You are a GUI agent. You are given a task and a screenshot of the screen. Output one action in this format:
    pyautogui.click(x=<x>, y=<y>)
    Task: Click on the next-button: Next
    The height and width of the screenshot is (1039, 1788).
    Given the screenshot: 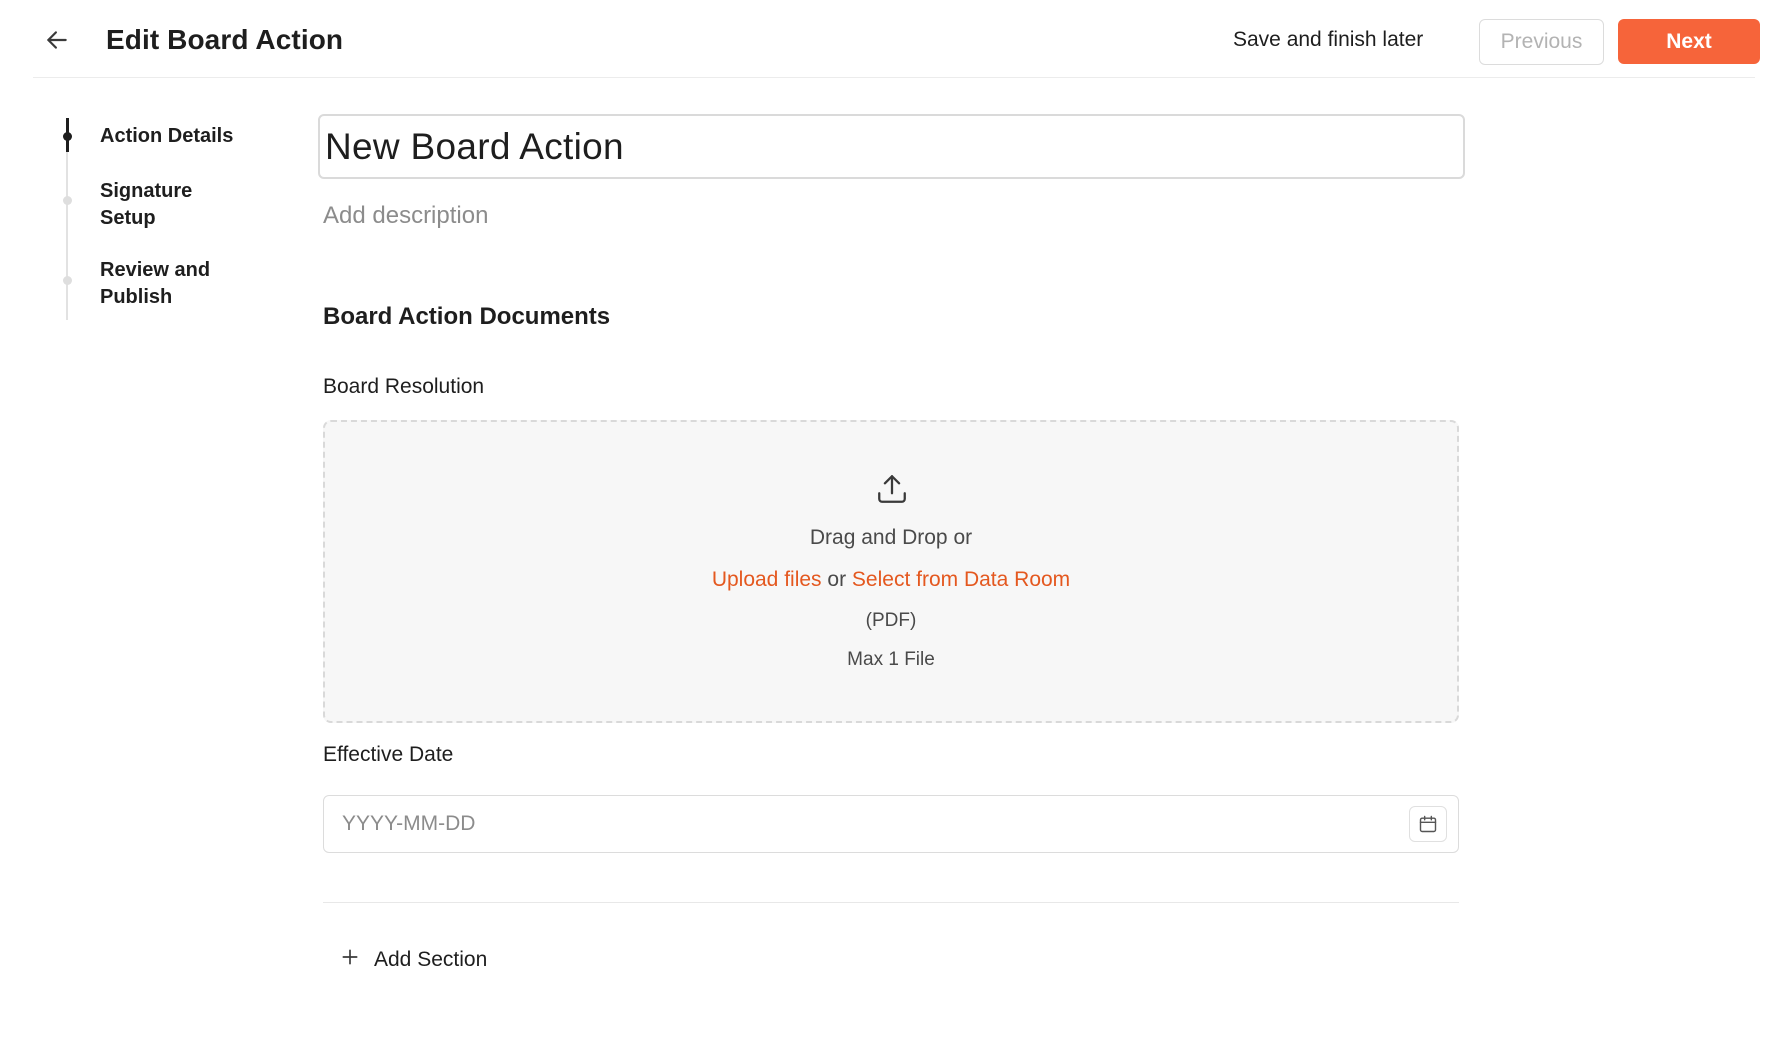 What is the action you would take?
    pyautogui.click(x=1689, y=41)
    